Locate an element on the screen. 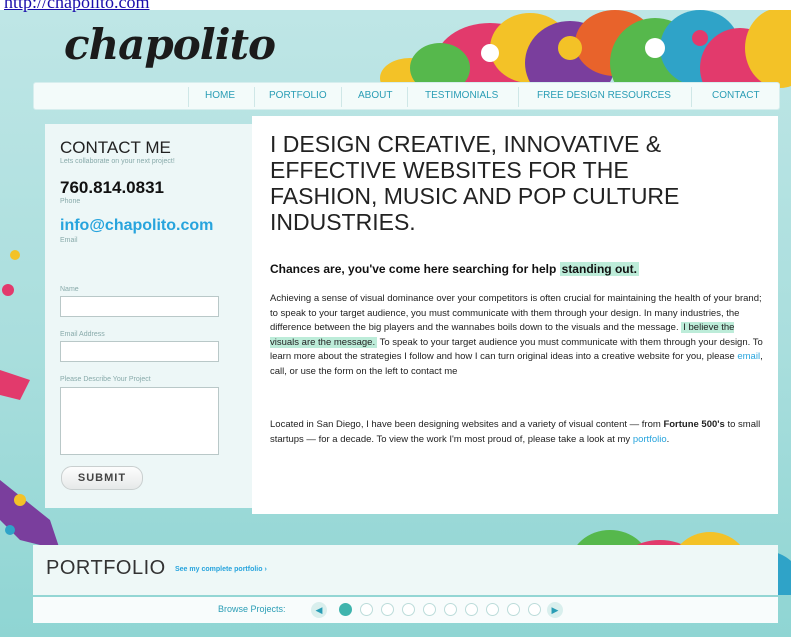 Image resolution: width=791 pixels, height=637 pixels. nav-free-design-resources: FREE DESIGN RESOURCES is located at coordinates (604, 96).